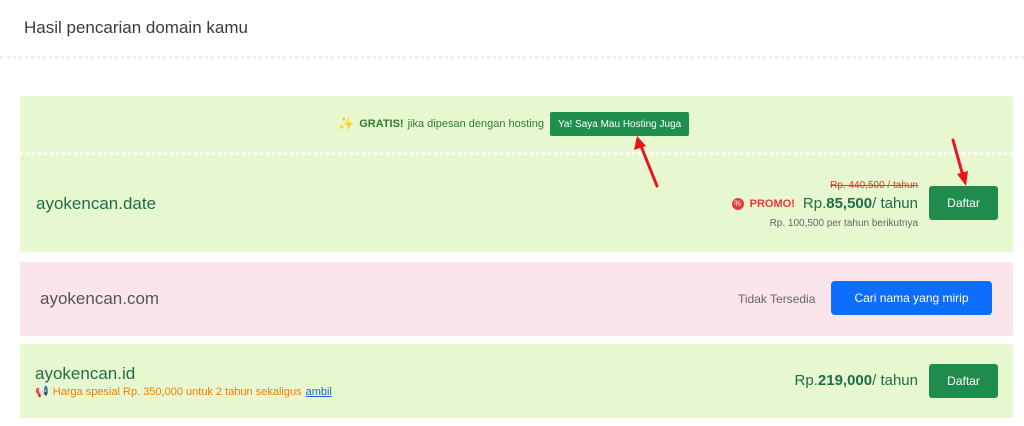 This screenshot has width=1024, height=426. What do you see at coordinates (737, 203) in the screenshot?
I see `promo-percent-icon: %` at bounding box center [737, 203].